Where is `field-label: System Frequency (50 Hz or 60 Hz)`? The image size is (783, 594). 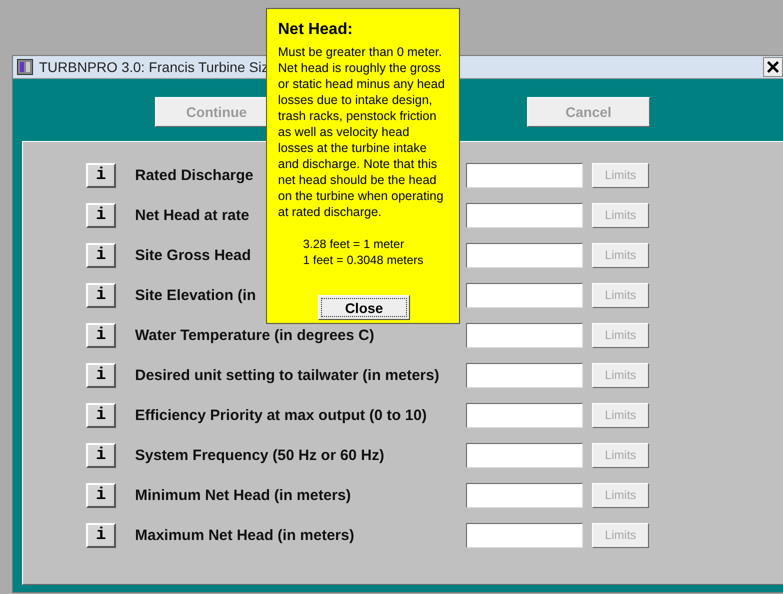 field-label: System Frequency (50 Hz or 60 Hz) is located at coordinates (259, 455).